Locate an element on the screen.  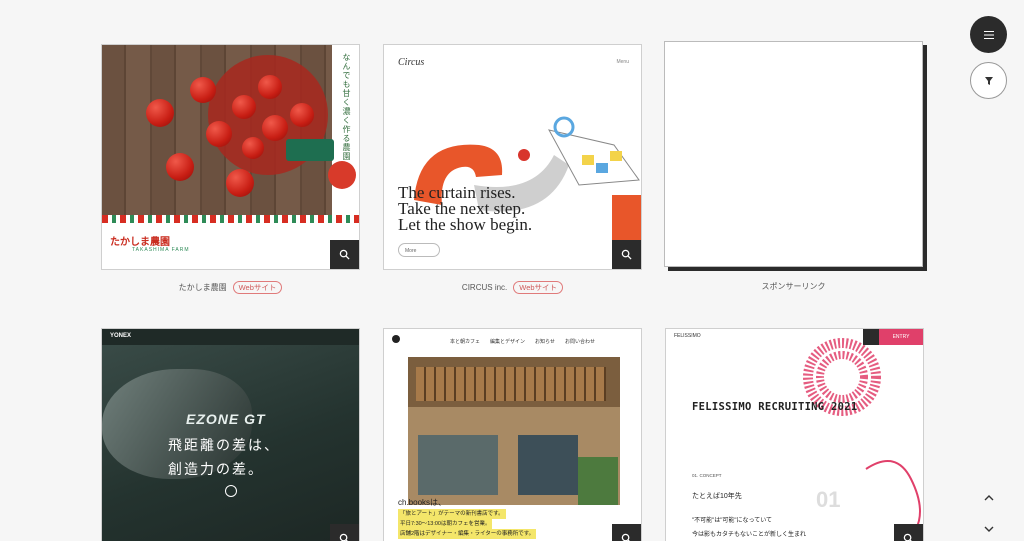
scroll-up-button is located at coordinates (989, 498).